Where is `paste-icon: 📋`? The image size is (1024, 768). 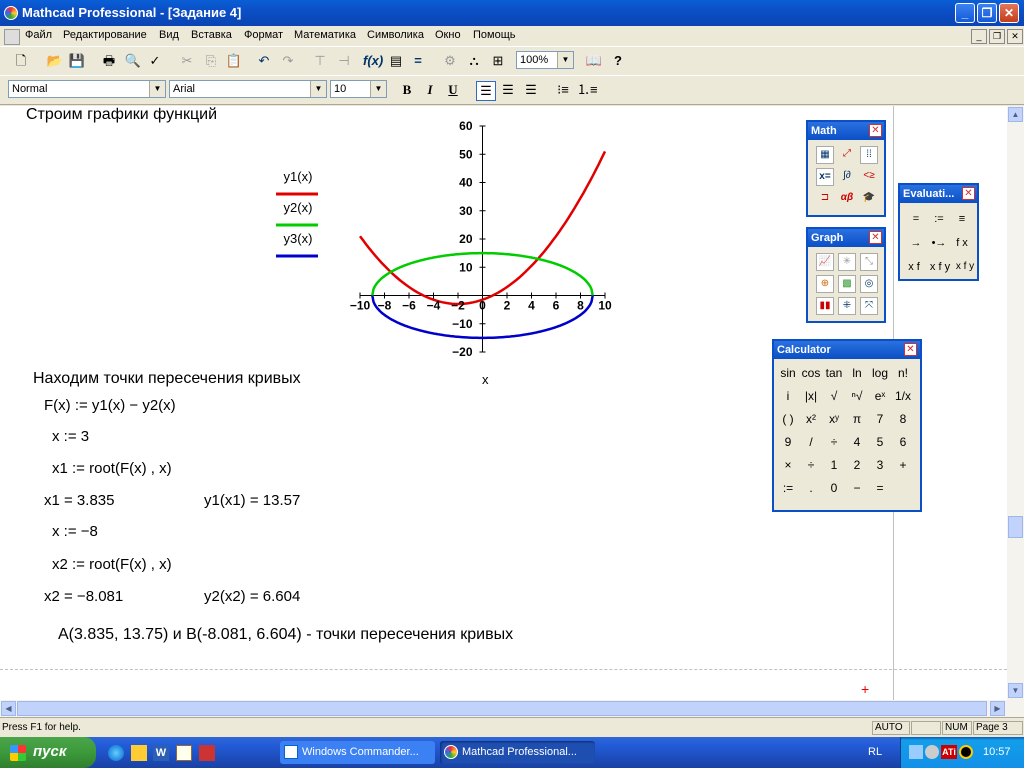 paste-icon: 📋 is located at coordinates (234, 61).